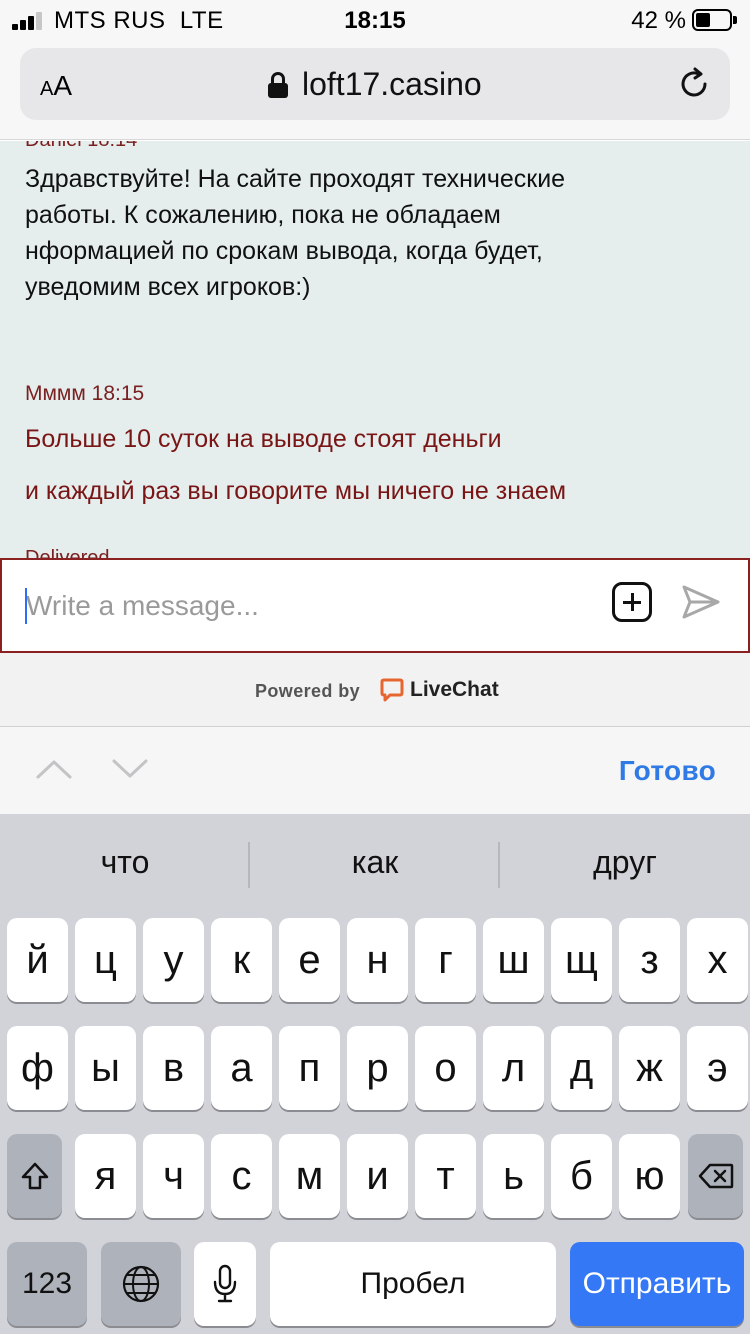 Image resolution: width=750 pixels, height=1334 pixels. What do you see at coordinates (125, 862) in the screenshot?
I see `suggestion-item: что` at bounding box center [125, 862].